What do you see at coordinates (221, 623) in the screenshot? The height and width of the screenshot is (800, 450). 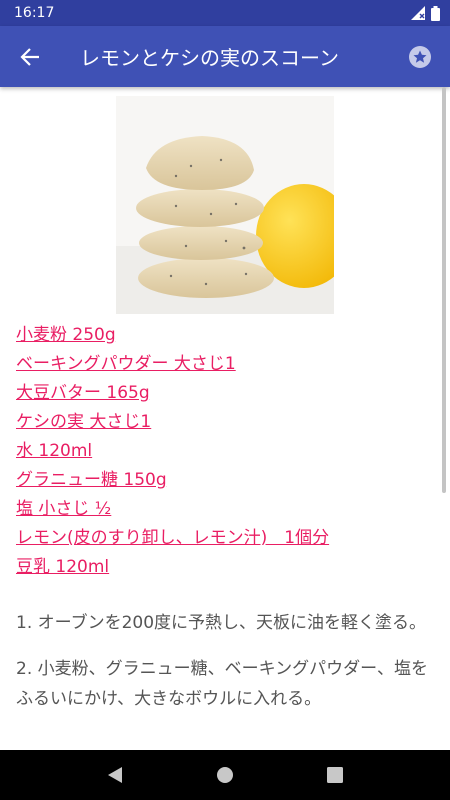 I see `instruction-step: 1. オーブンを200度に予熱し、天板に油を軽く塗る。` at bounding box center [221, 623].